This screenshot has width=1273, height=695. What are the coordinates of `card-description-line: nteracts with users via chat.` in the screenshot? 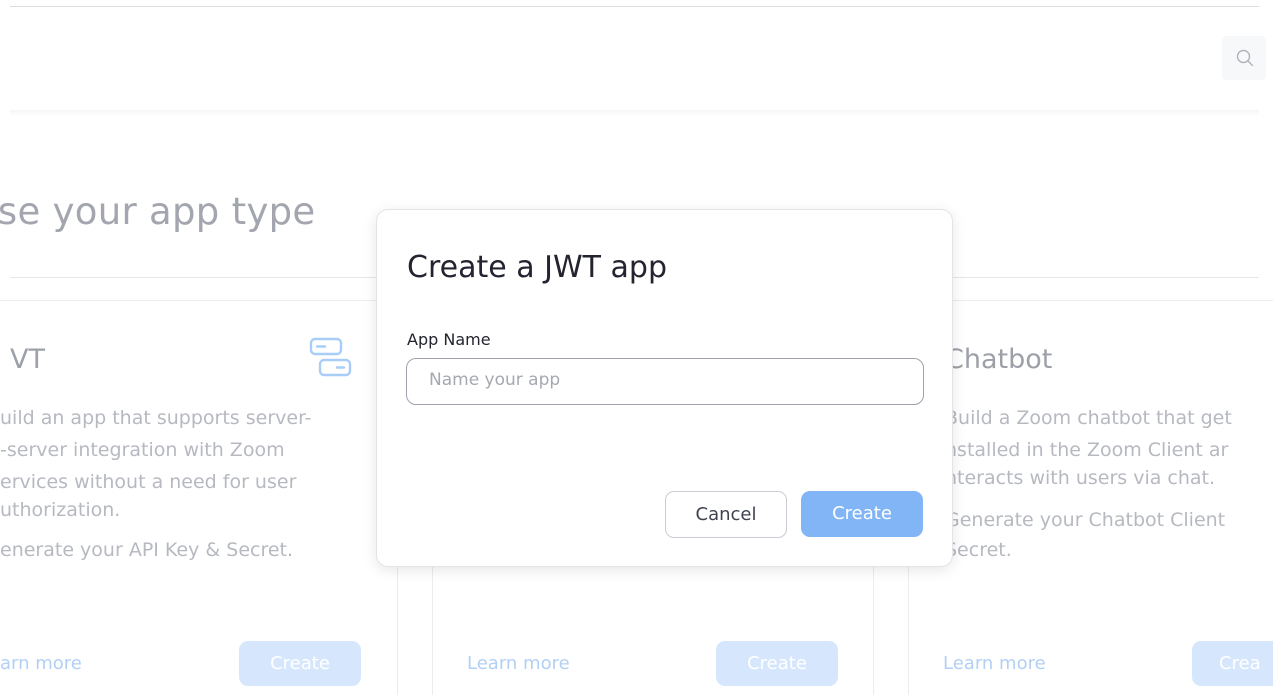 It's located at (1080, 478).